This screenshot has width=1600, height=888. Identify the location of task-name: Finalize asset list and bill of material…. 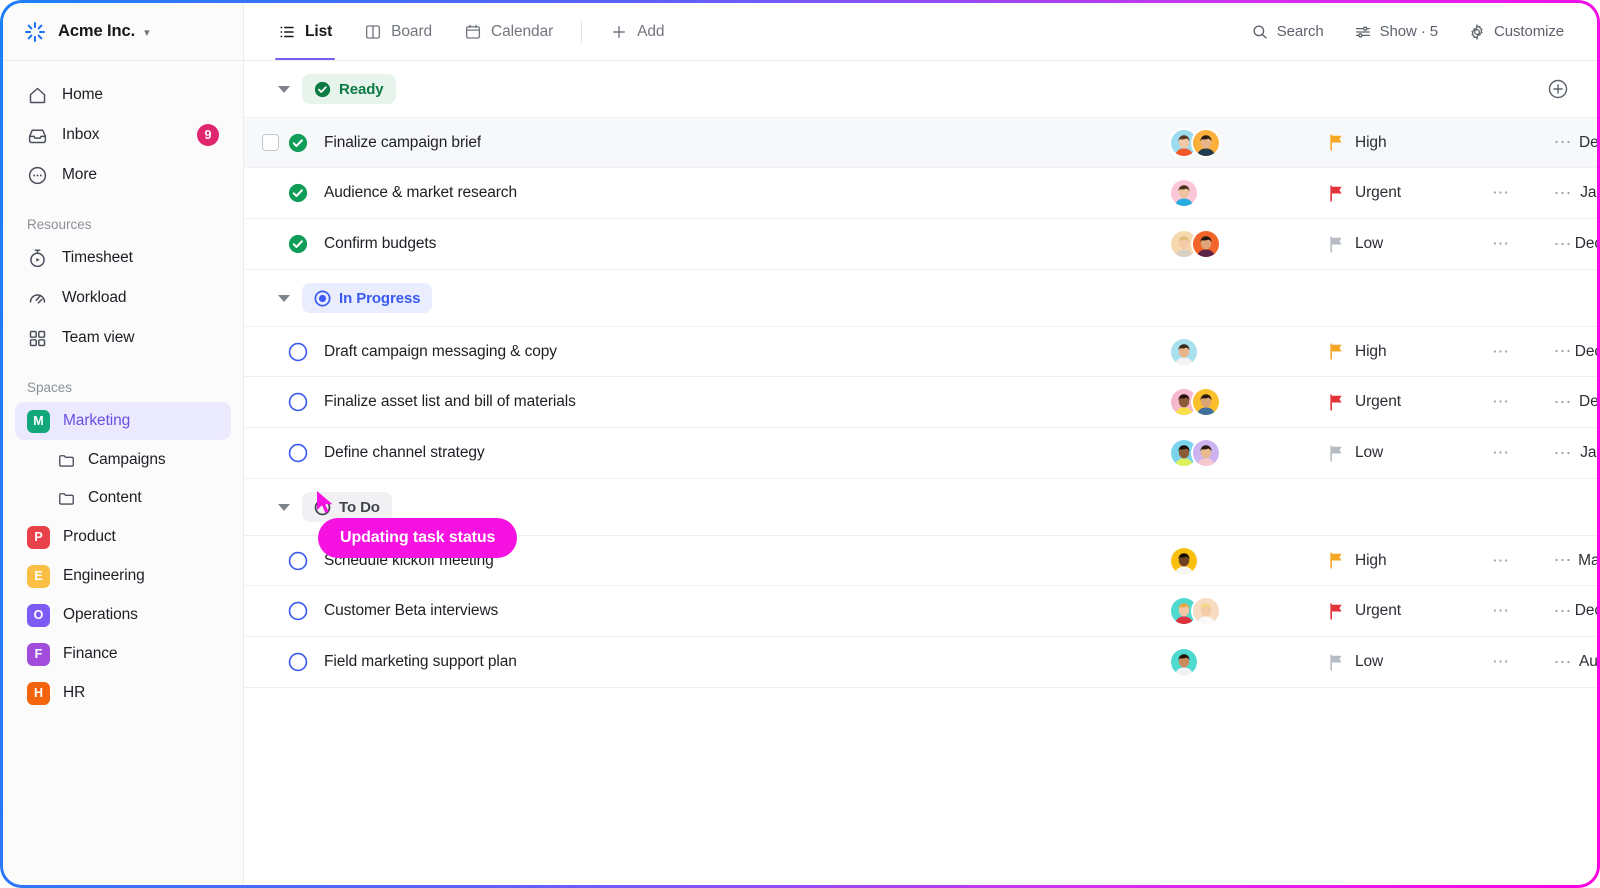
(450, 401).